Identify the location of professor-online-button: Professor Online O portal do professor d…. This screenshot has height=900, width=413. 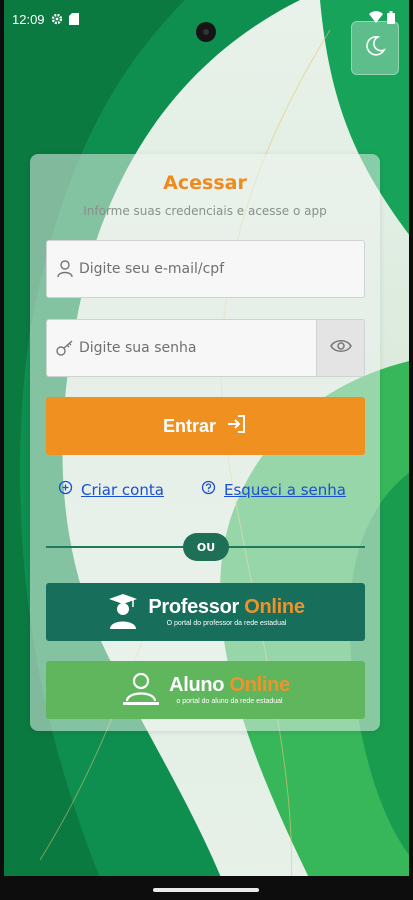
(205, 612).